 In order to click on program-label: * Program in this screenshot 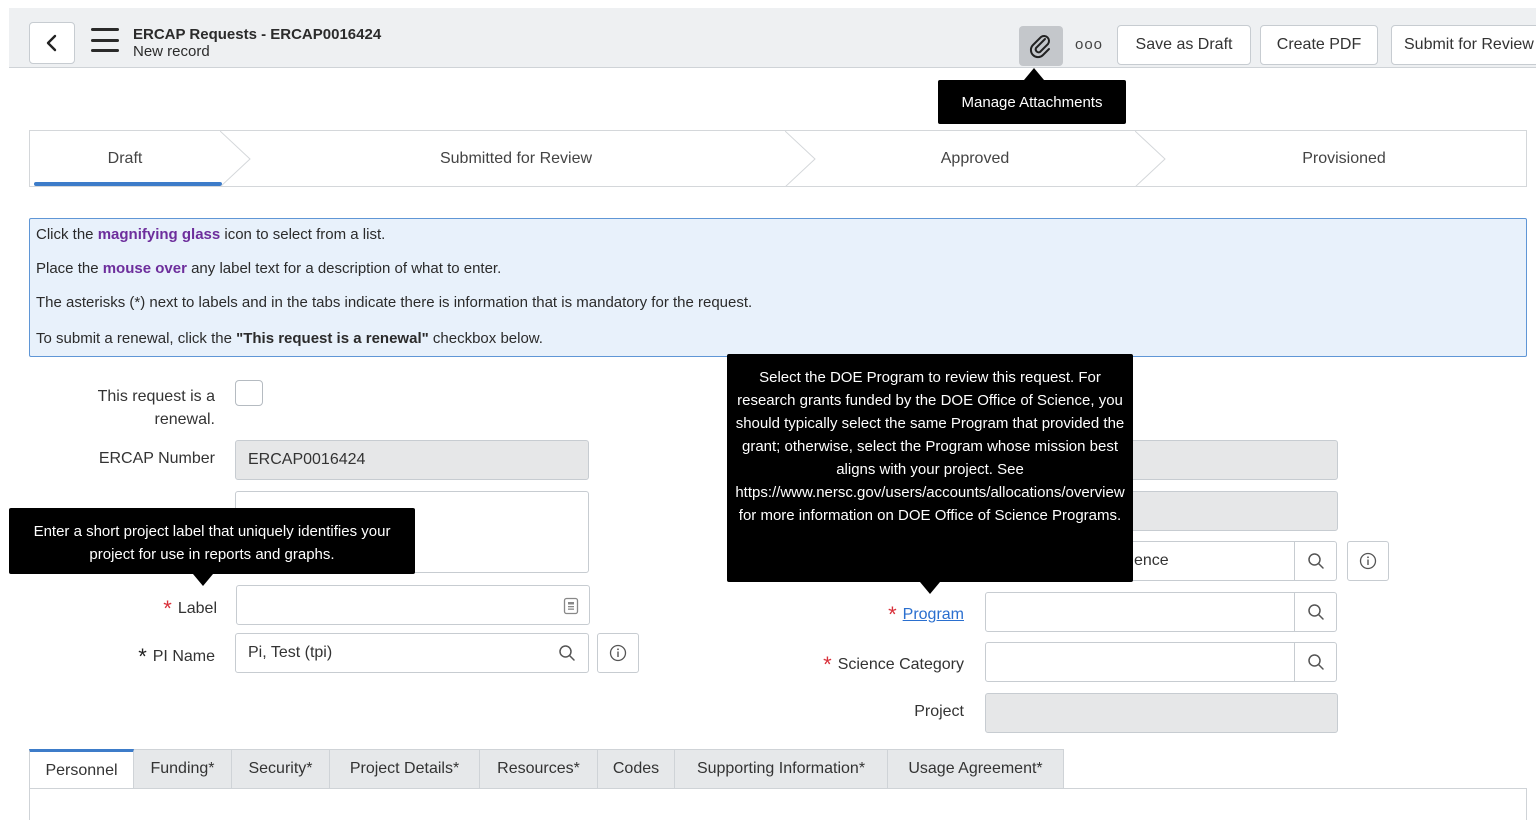, I will do `click(882, 615)`.